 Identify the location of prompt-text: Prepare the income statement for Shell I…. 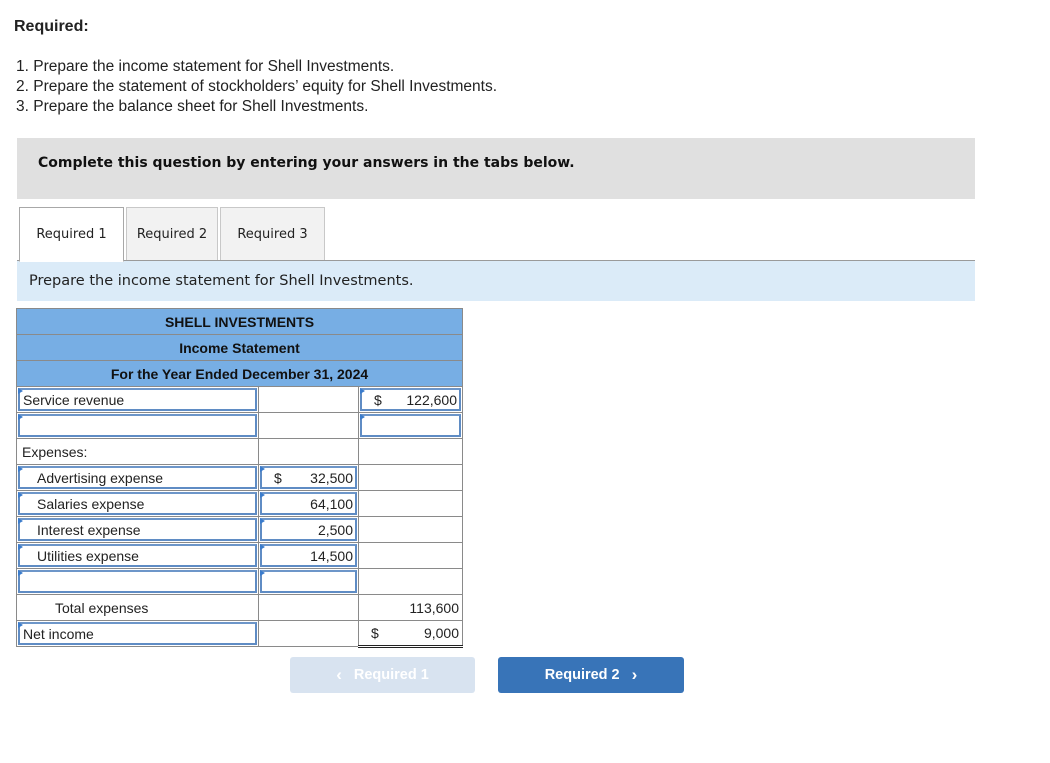
(221, 281).